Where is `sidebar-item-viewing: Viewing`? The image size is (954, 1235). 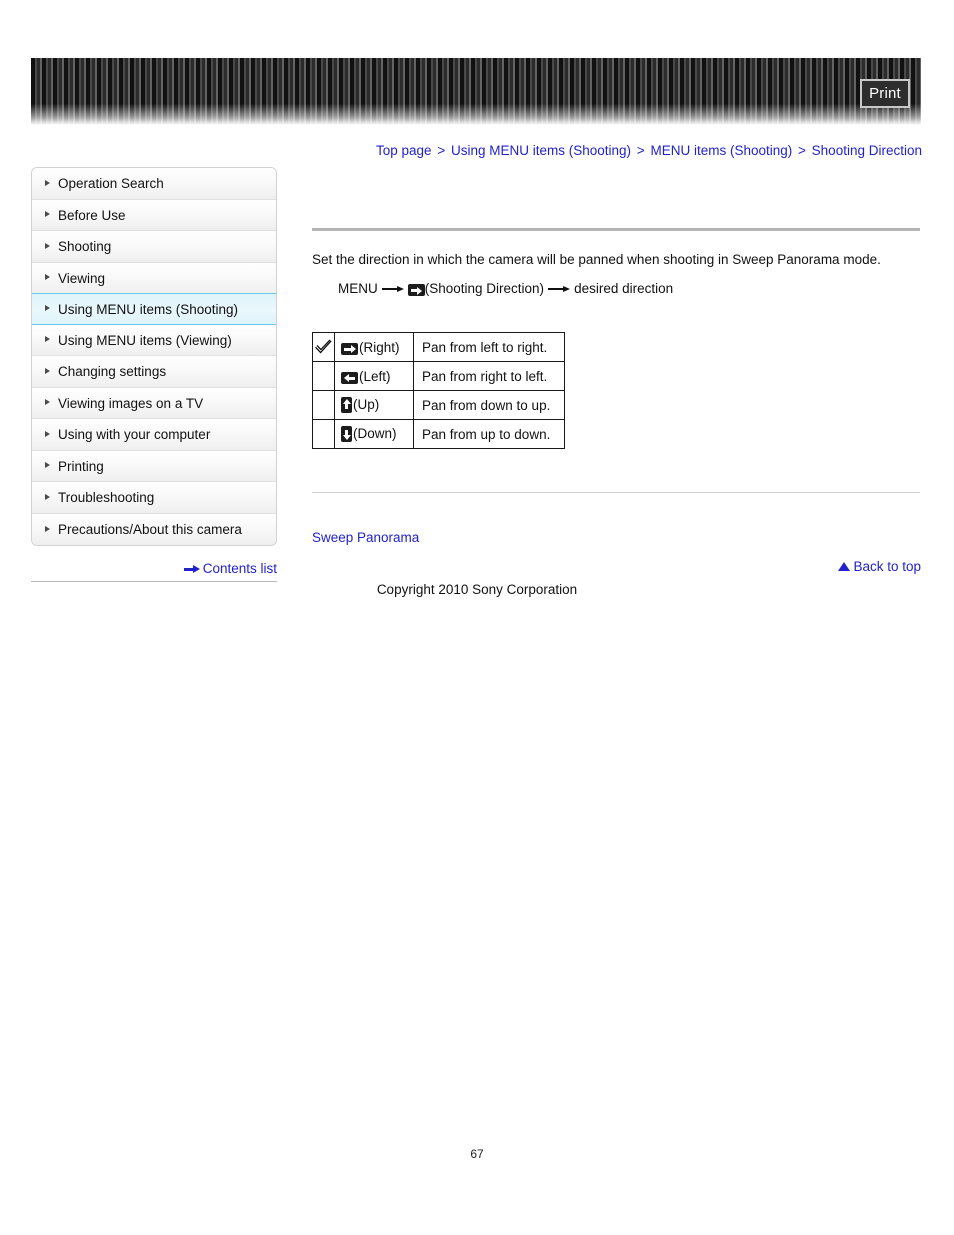
sidebar-item-viewing: Viewing is located at coordinates (154, 278).